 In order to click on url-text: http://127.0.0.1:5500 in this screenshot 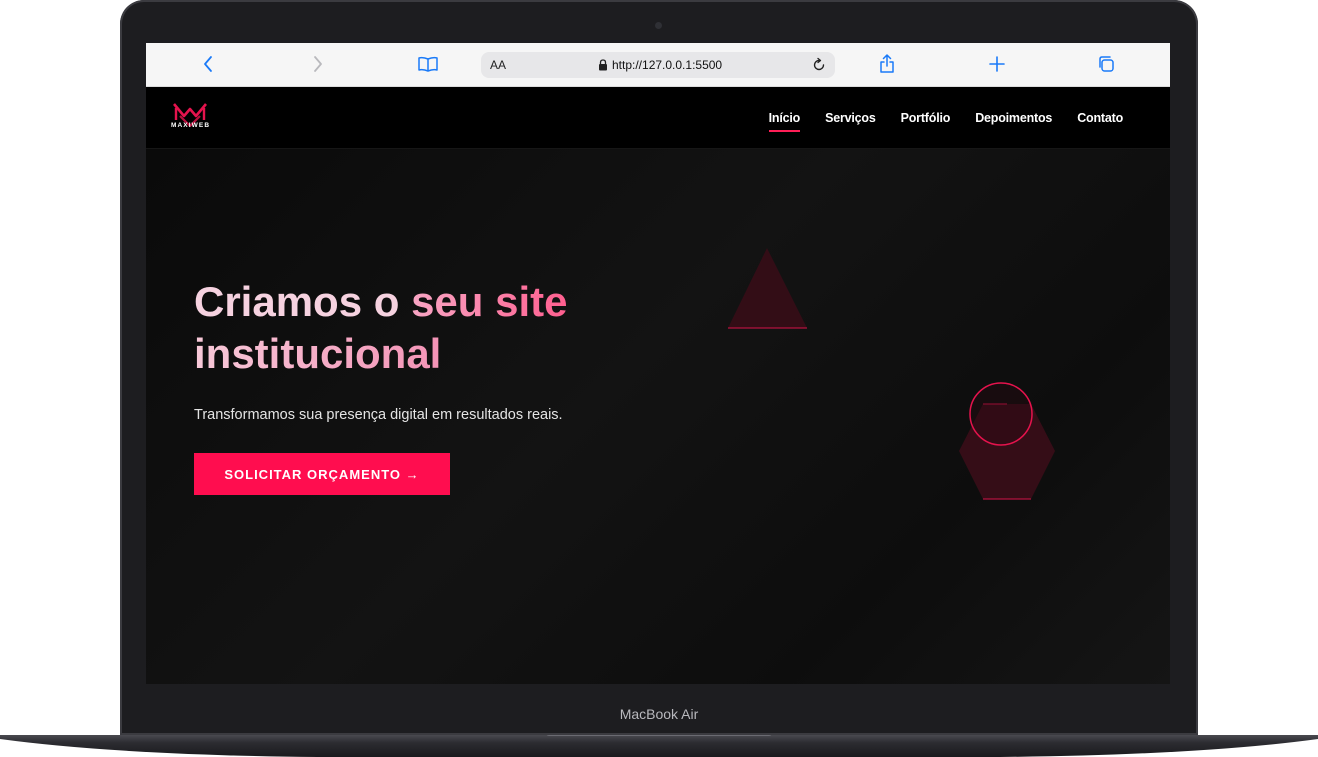, I will do `click(667, 65)`.